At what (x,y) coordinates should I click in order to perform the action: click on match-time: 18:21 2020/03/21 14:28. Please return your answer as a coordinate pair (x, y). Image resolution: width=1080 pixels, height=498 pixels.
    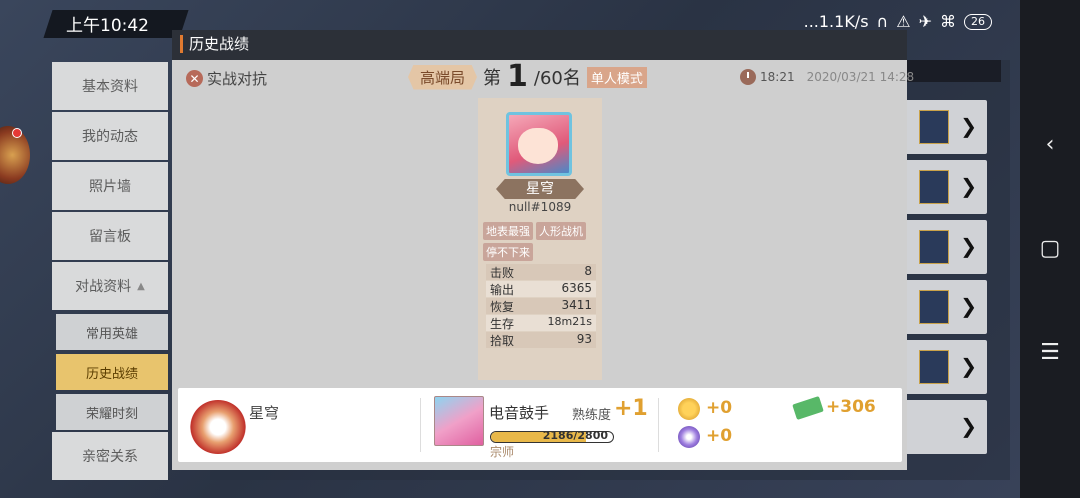
    Looking at the image, I should click on (827, 77).